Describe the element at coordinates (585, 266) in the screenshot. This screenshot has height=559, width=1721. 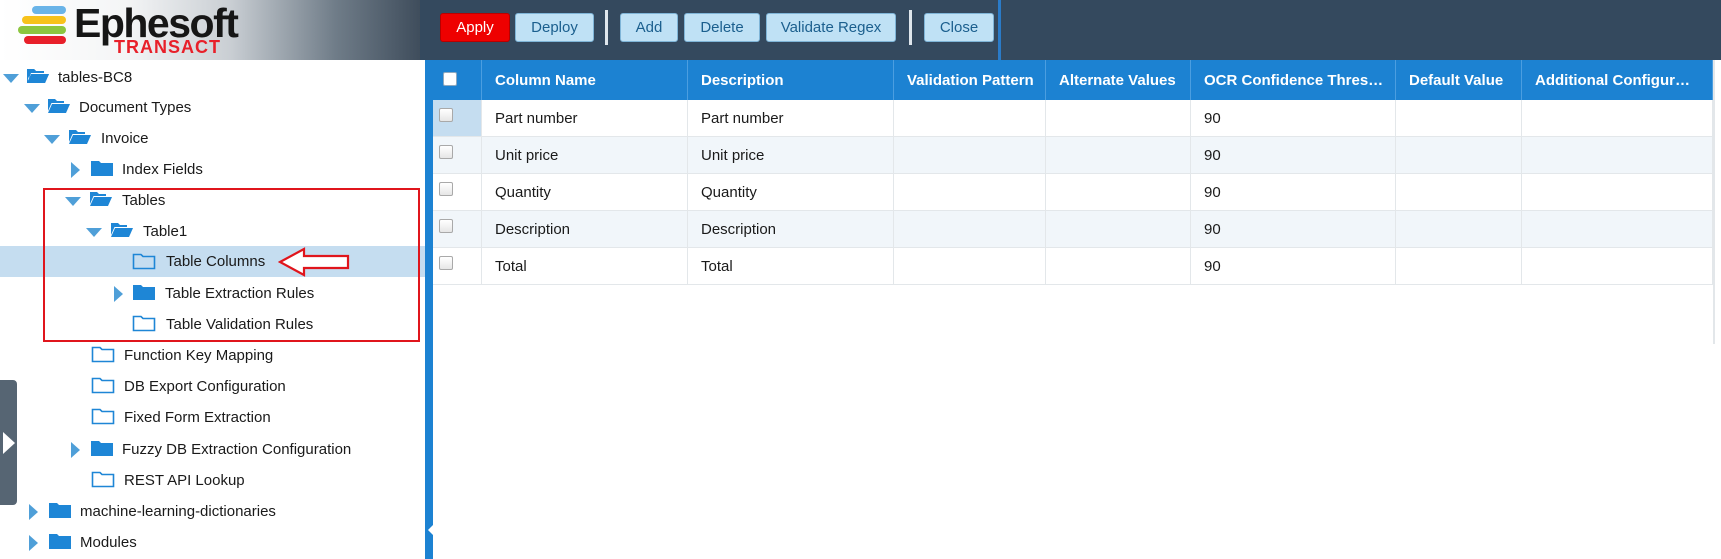
I see `cell-column-name: Total` at that location.